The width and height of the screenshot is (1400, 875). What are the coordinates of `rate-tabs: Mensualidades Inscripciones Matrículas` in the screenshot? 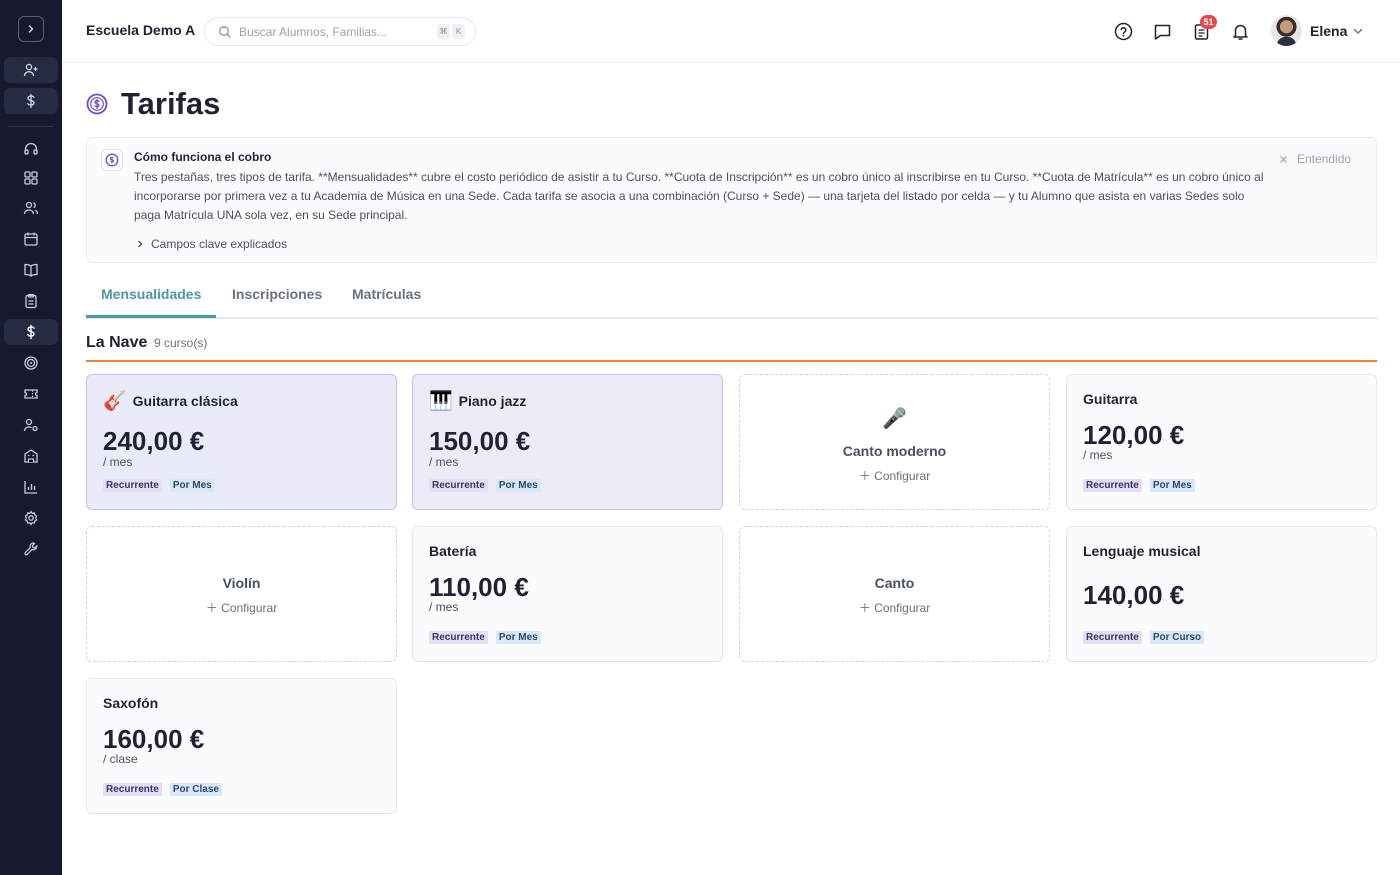 It's located at (731, 297).